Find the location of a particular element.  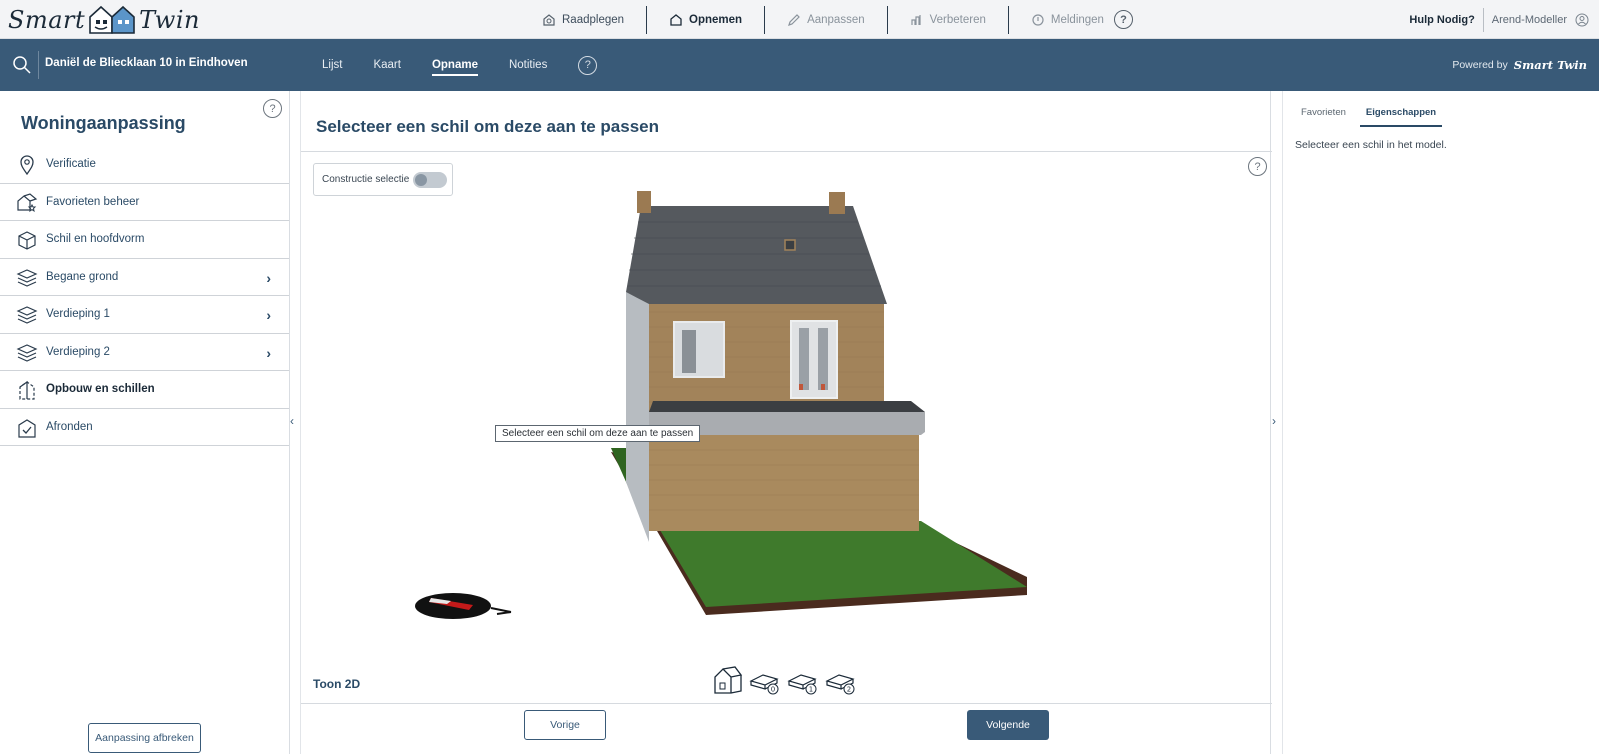

step-label: Favorieten beheer is located at coordinates (93, 201).